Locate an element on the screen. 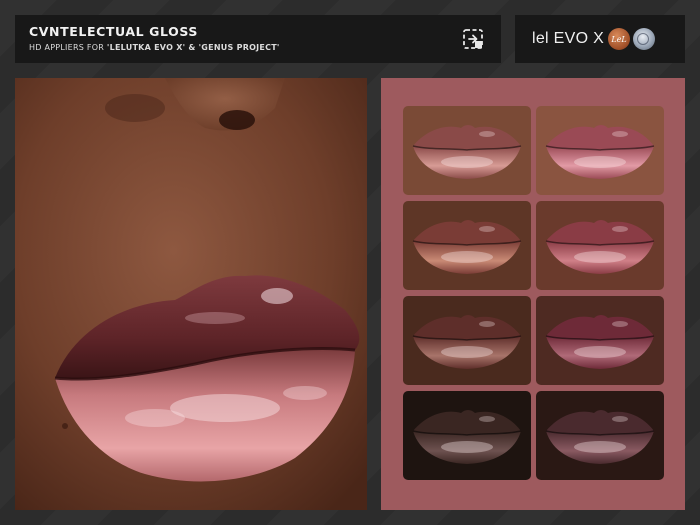 Image resolution: width=700 pixels, height=525 pixels. subtitle-bold: 'LELUTKA EVO X' & 'GENUS PROJECT' is located at coordinates (193, 47).